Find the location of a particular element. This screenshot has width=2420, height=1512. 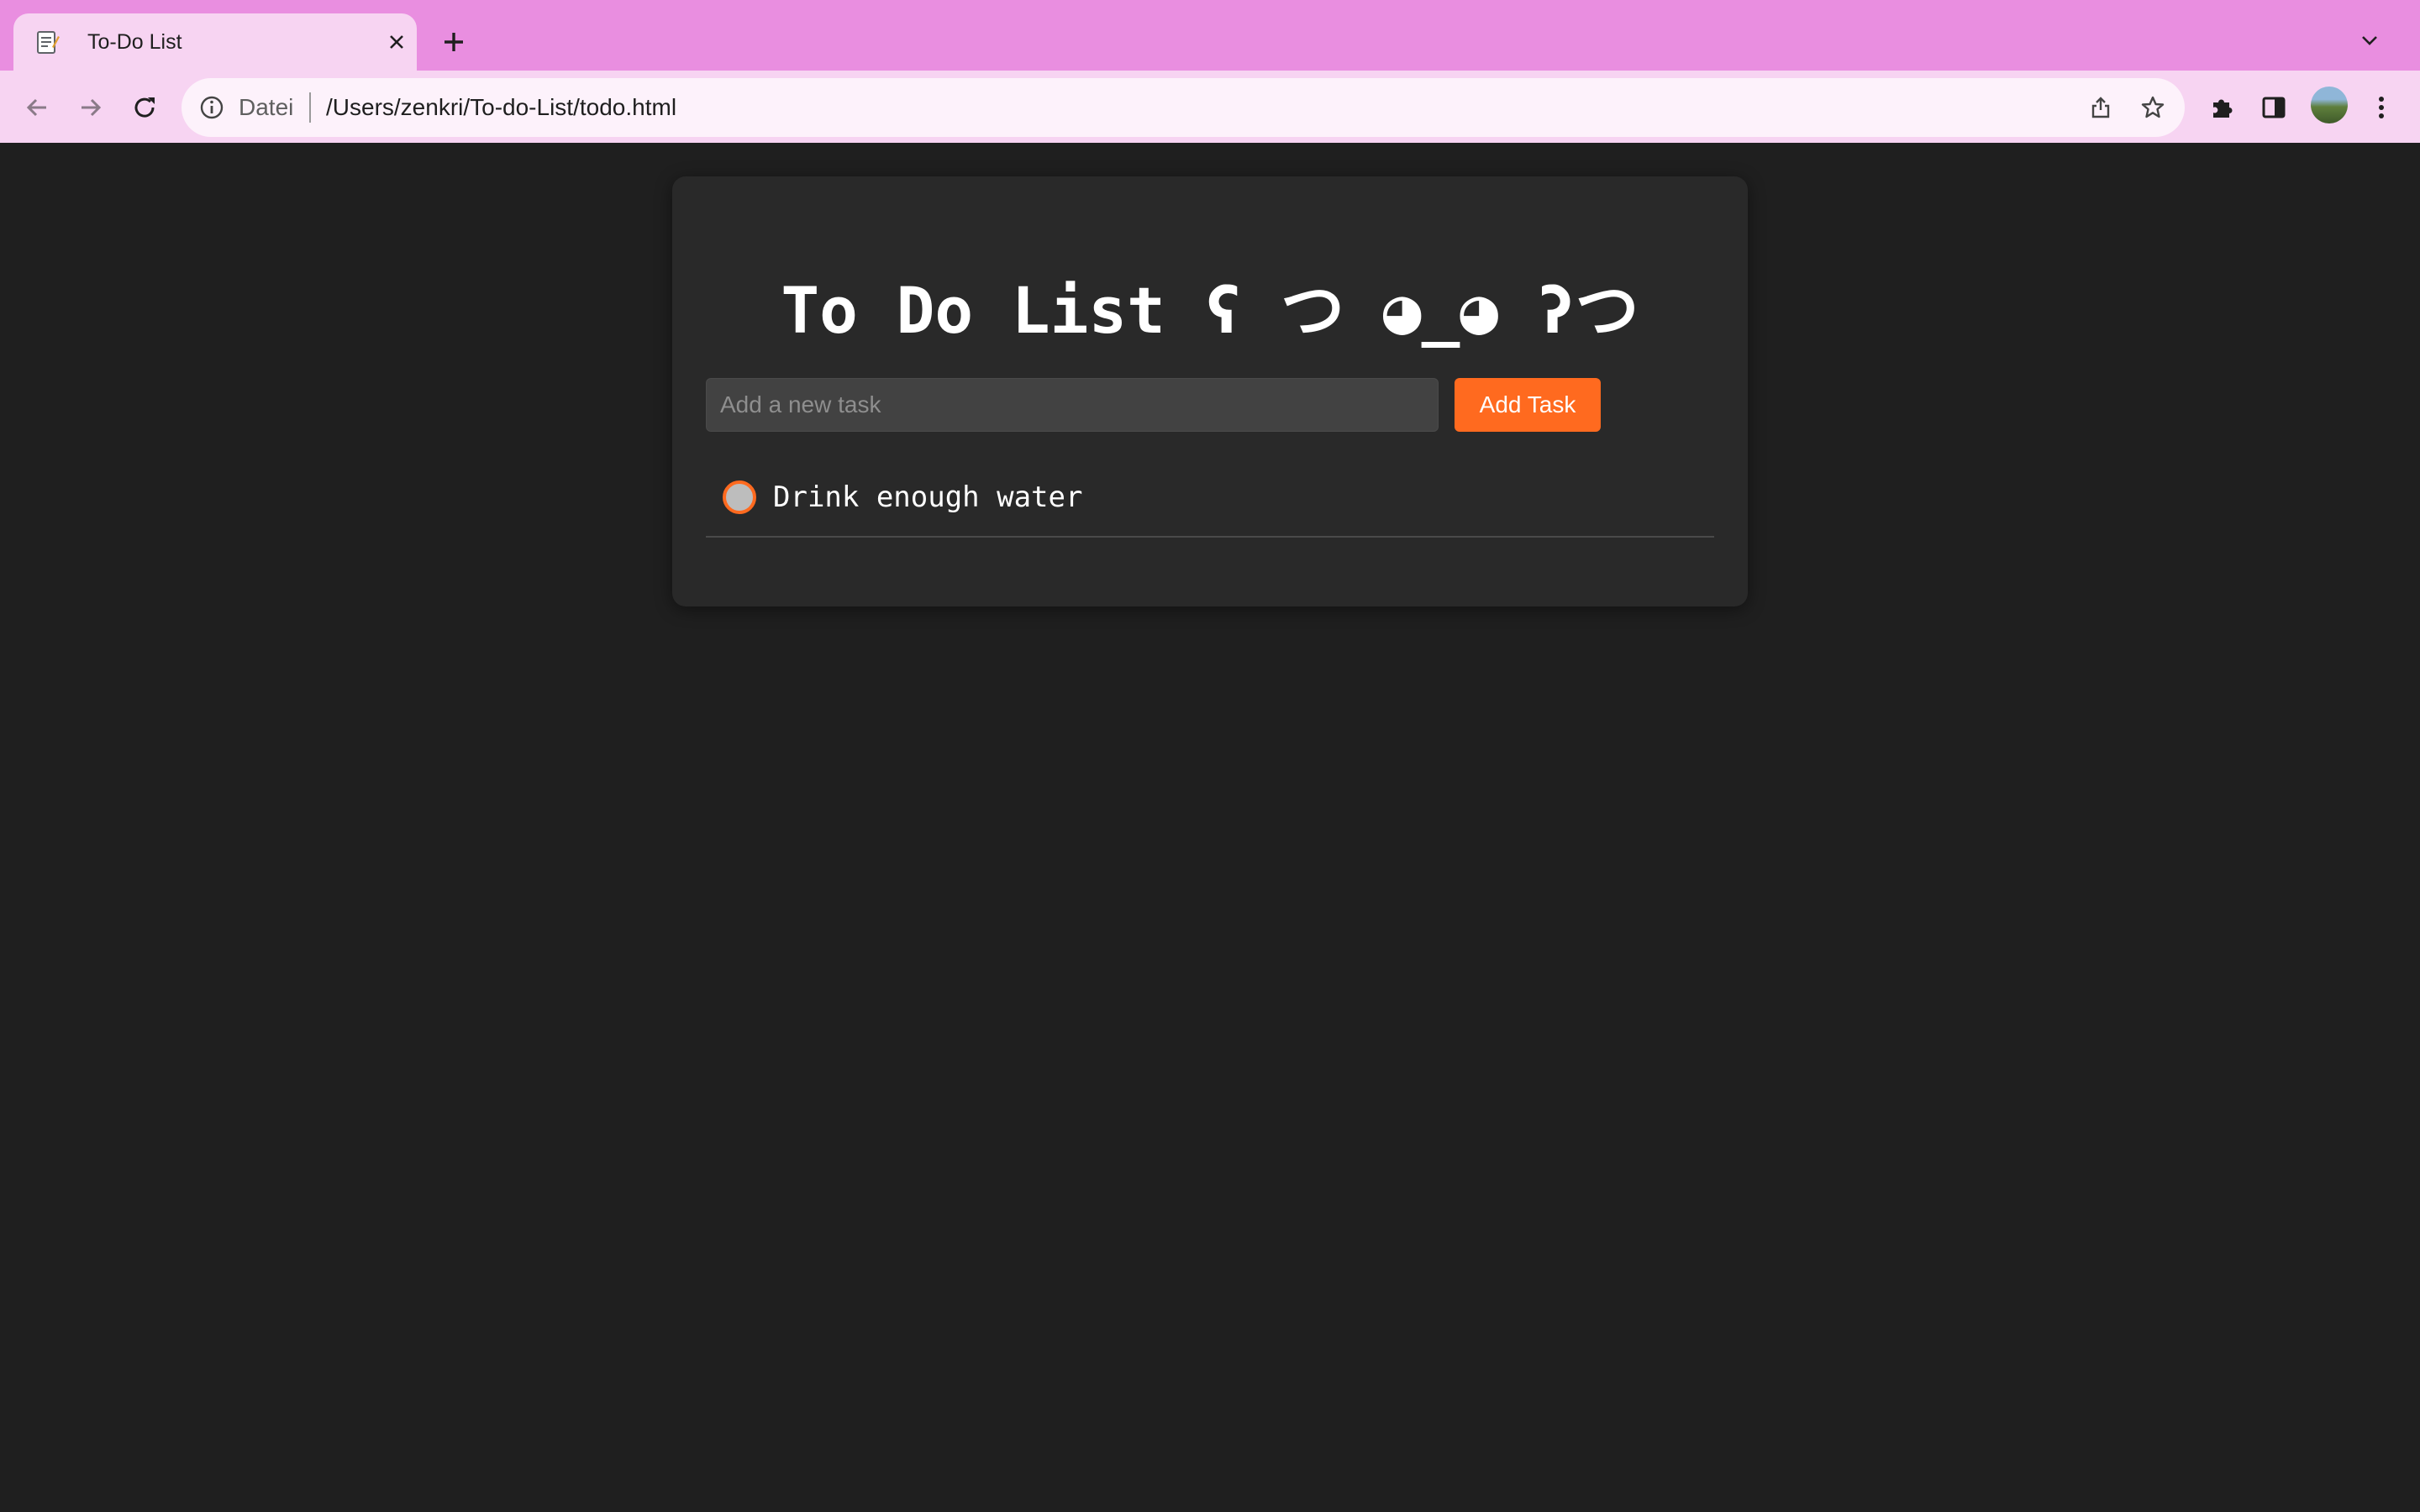

list-item: Drink enough water is located at coordinates (1210, 500).